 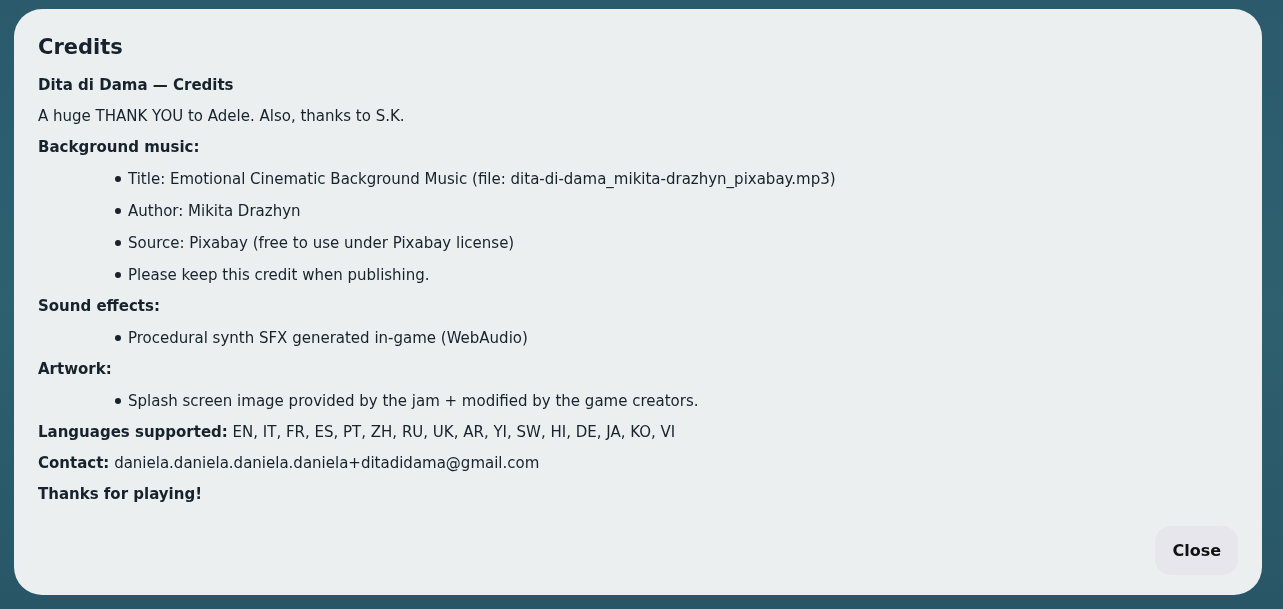 I want to click on credit-text: Languages supported: EN, IT, FR, ES, PT, ZH, RU, UK, AR, YI, SW, HI, DE, JA, KO, VI, so click(x=357, y=432).